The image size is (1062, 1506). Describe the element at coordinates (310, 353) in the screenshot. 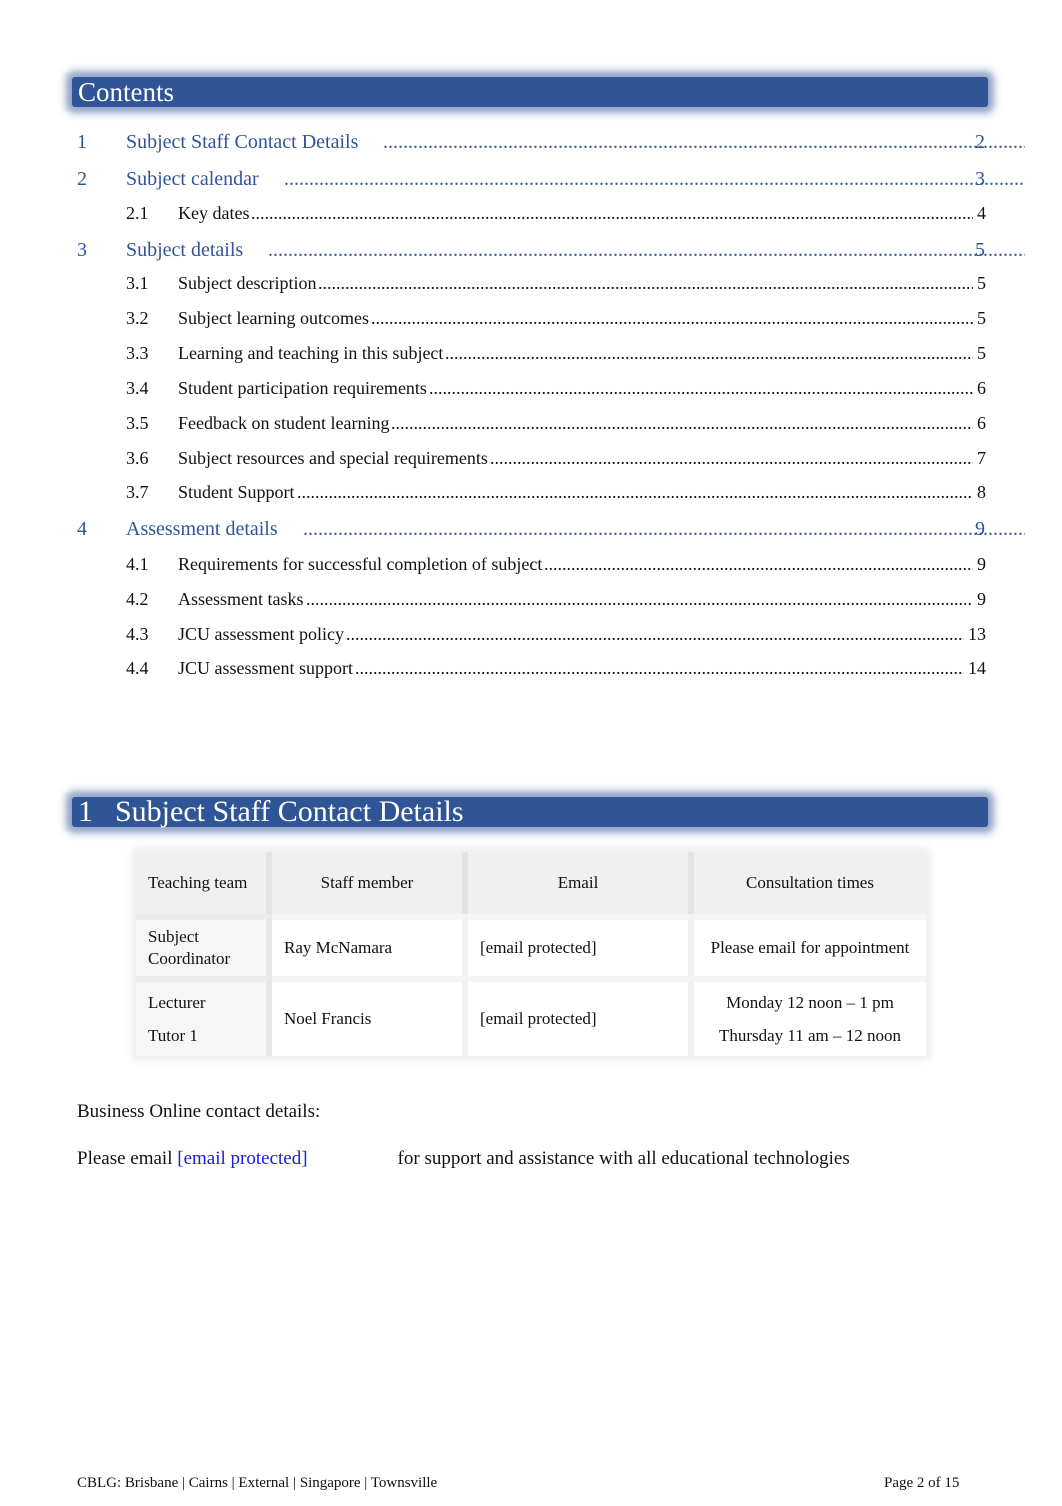

I see `toc-entry-title: Learning and teaching in this subject` at that location.